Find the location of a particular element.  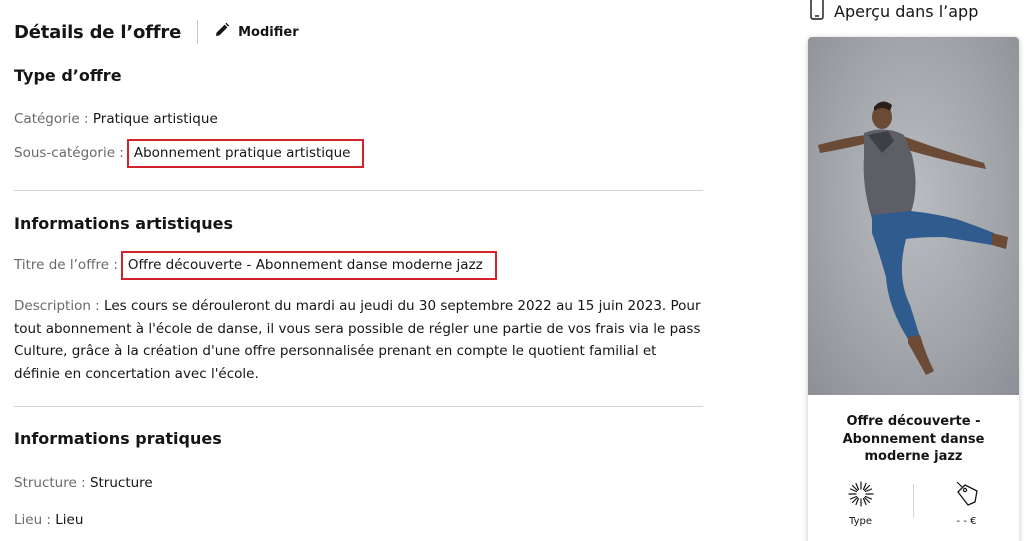

pencil-icon is located at coordinates (222, 32).